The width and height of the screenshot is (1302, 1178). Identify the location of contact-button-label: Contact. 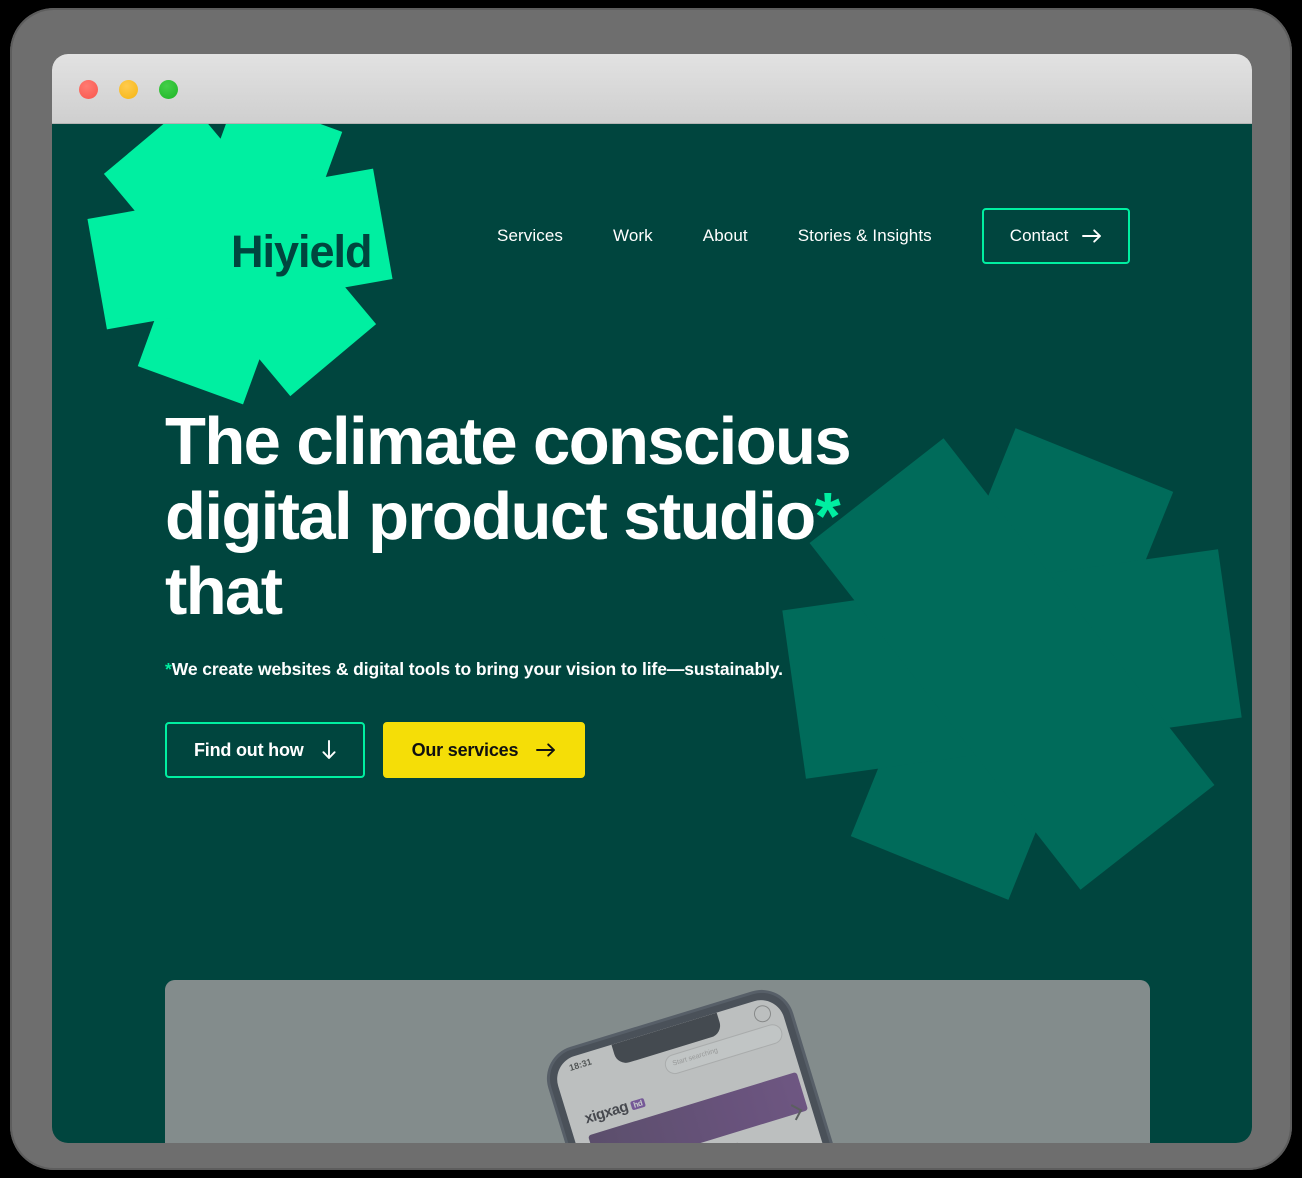
(1039, 235).